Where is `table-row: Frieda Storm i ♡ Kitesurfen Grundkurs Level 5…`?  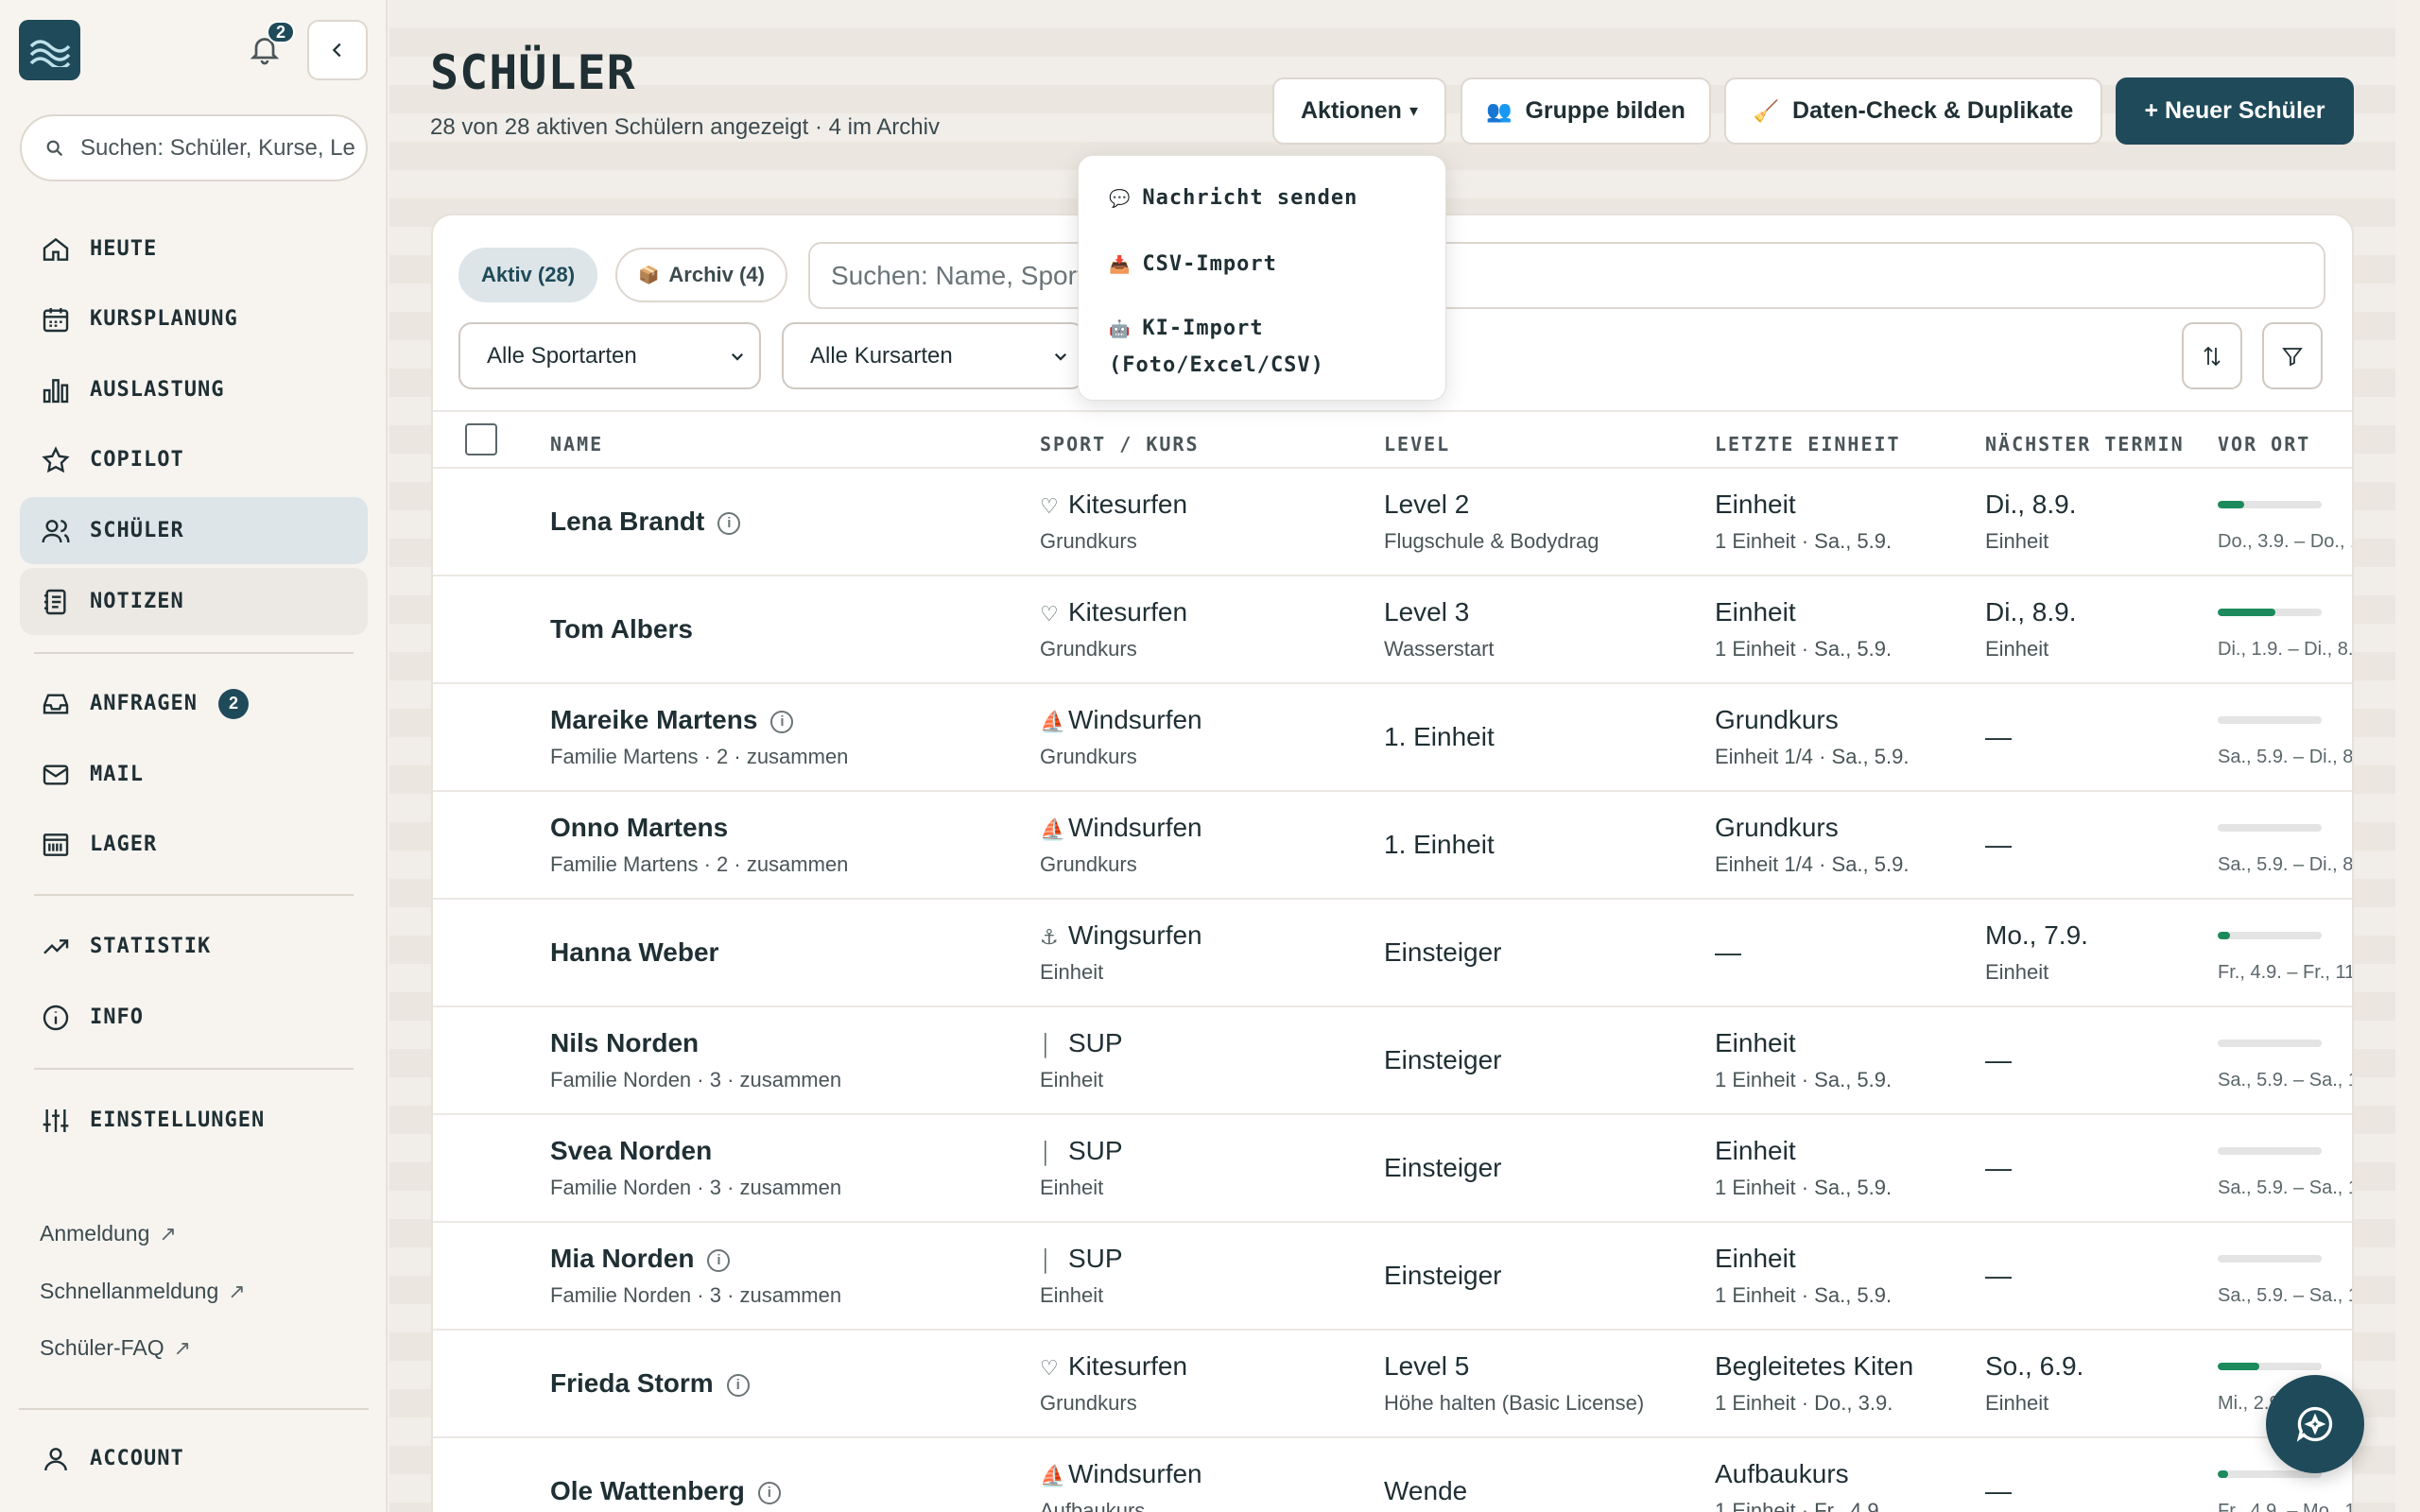 table-row: Frieda Storm i ♡ Kitesurfen Grundkurs Level 5… is located at coordinates (1392, 1384).